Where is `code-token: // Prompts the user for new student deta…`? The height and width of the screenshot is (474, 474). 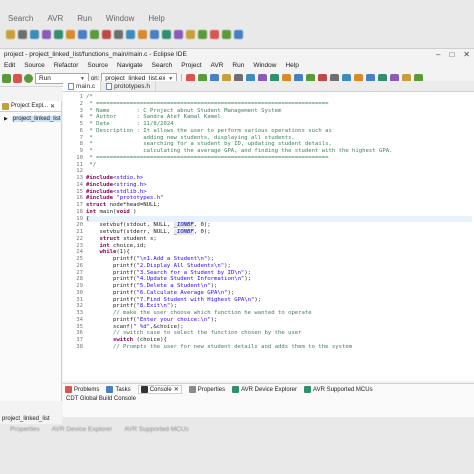 code-token: // Prompts the user for new student deta… is located at coordinates (232, 346).